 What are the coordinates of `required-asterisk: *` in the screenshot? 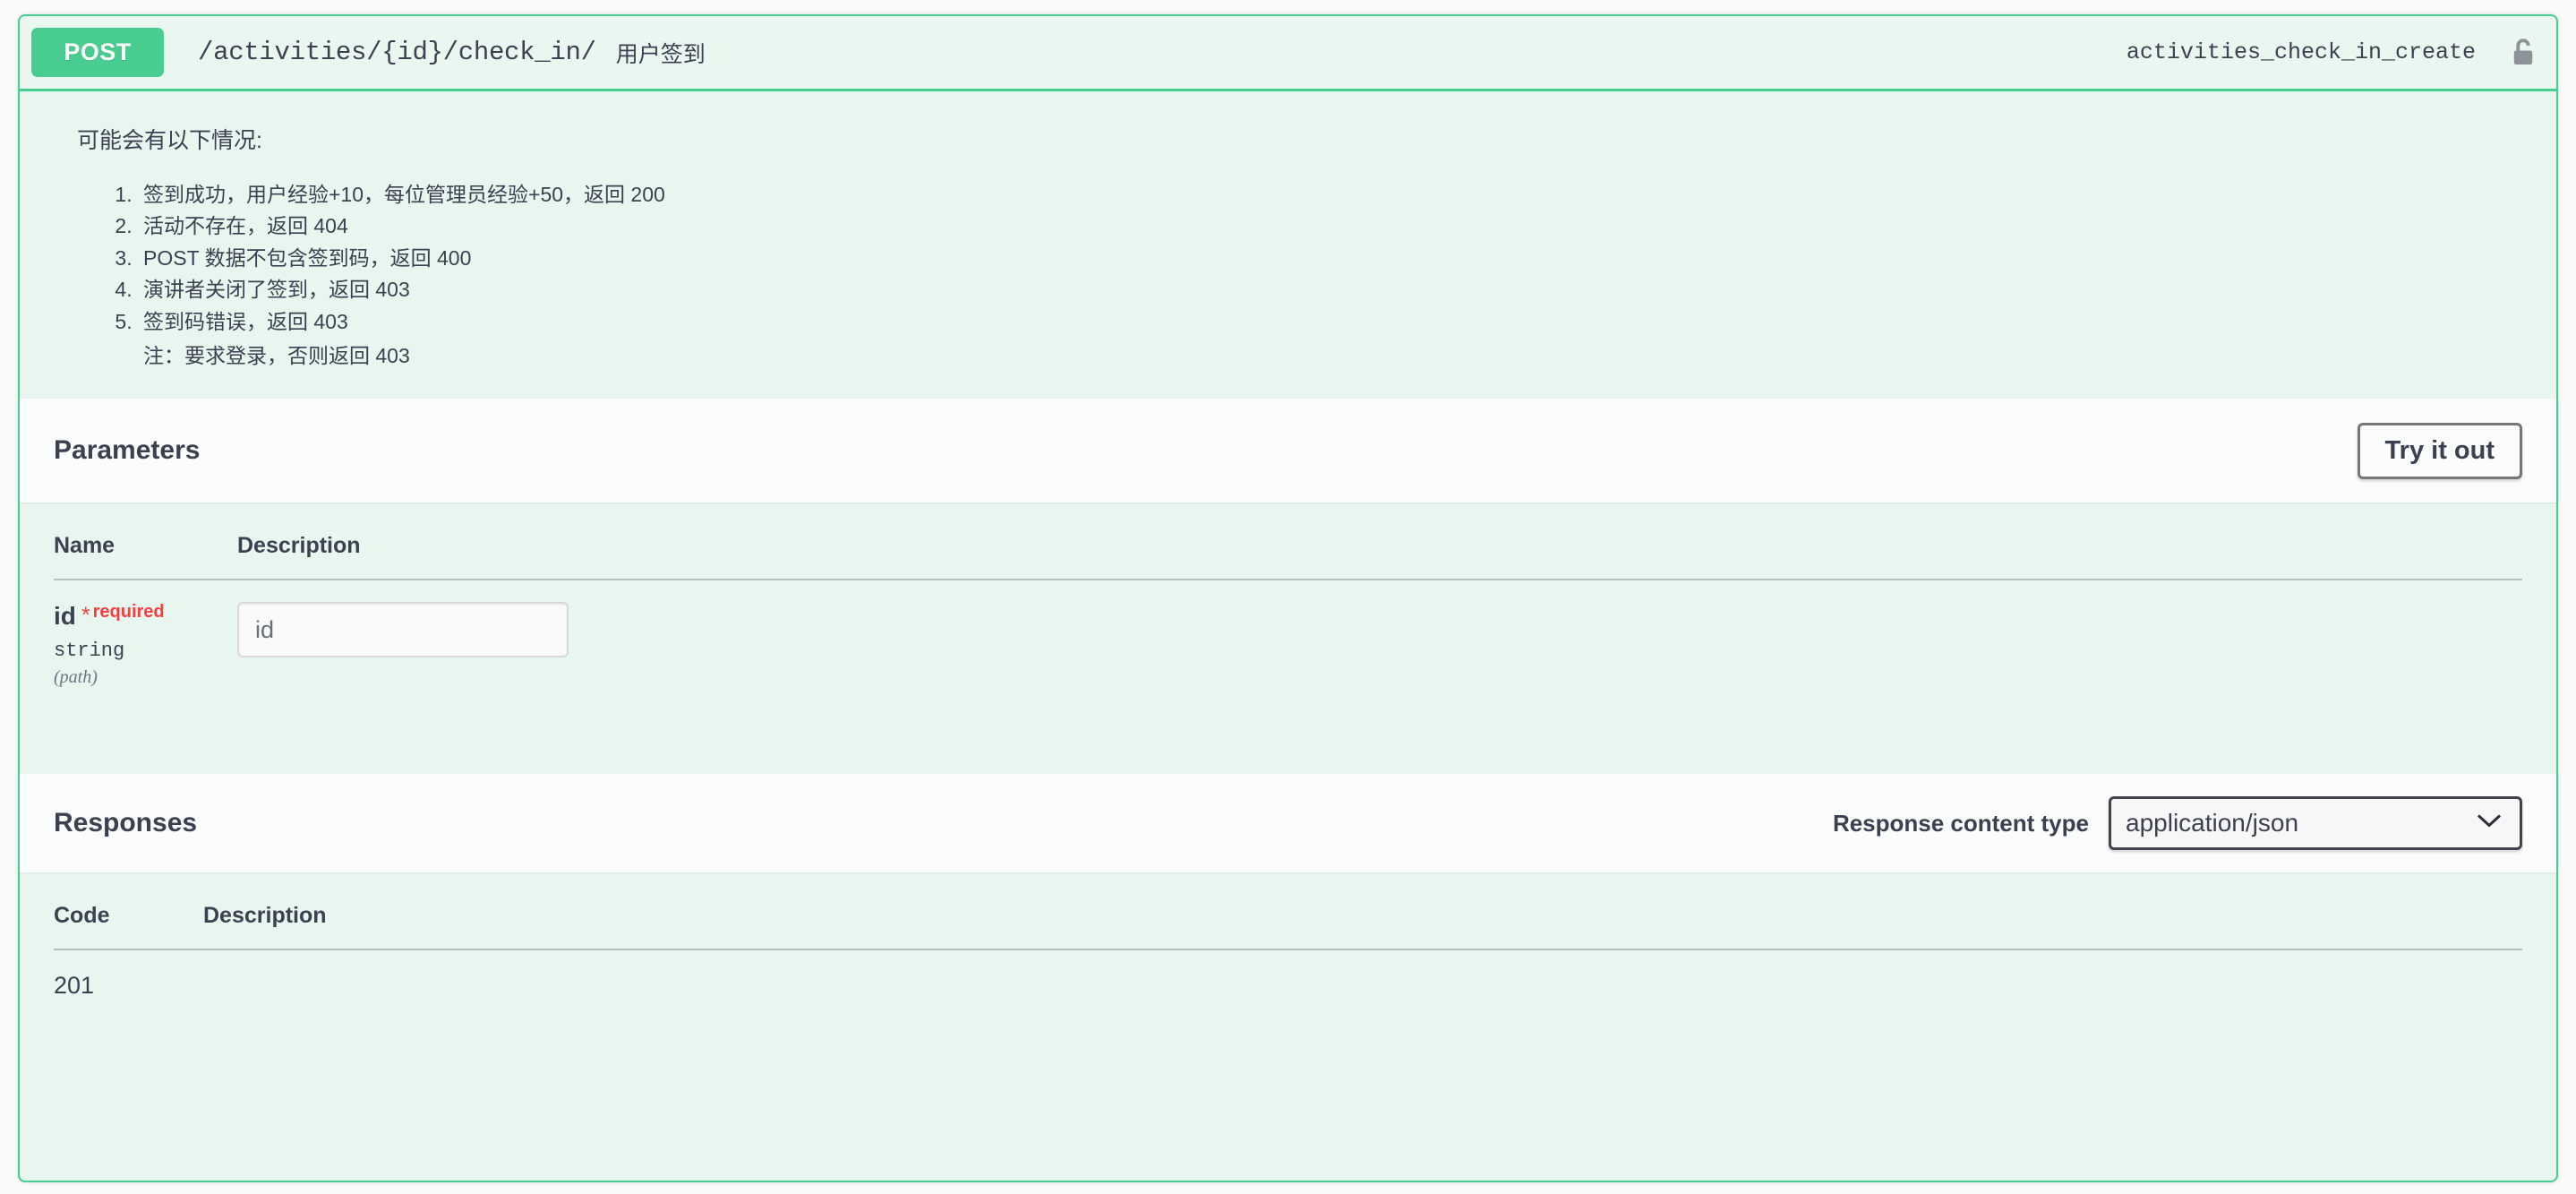 It's located at (85, 616).